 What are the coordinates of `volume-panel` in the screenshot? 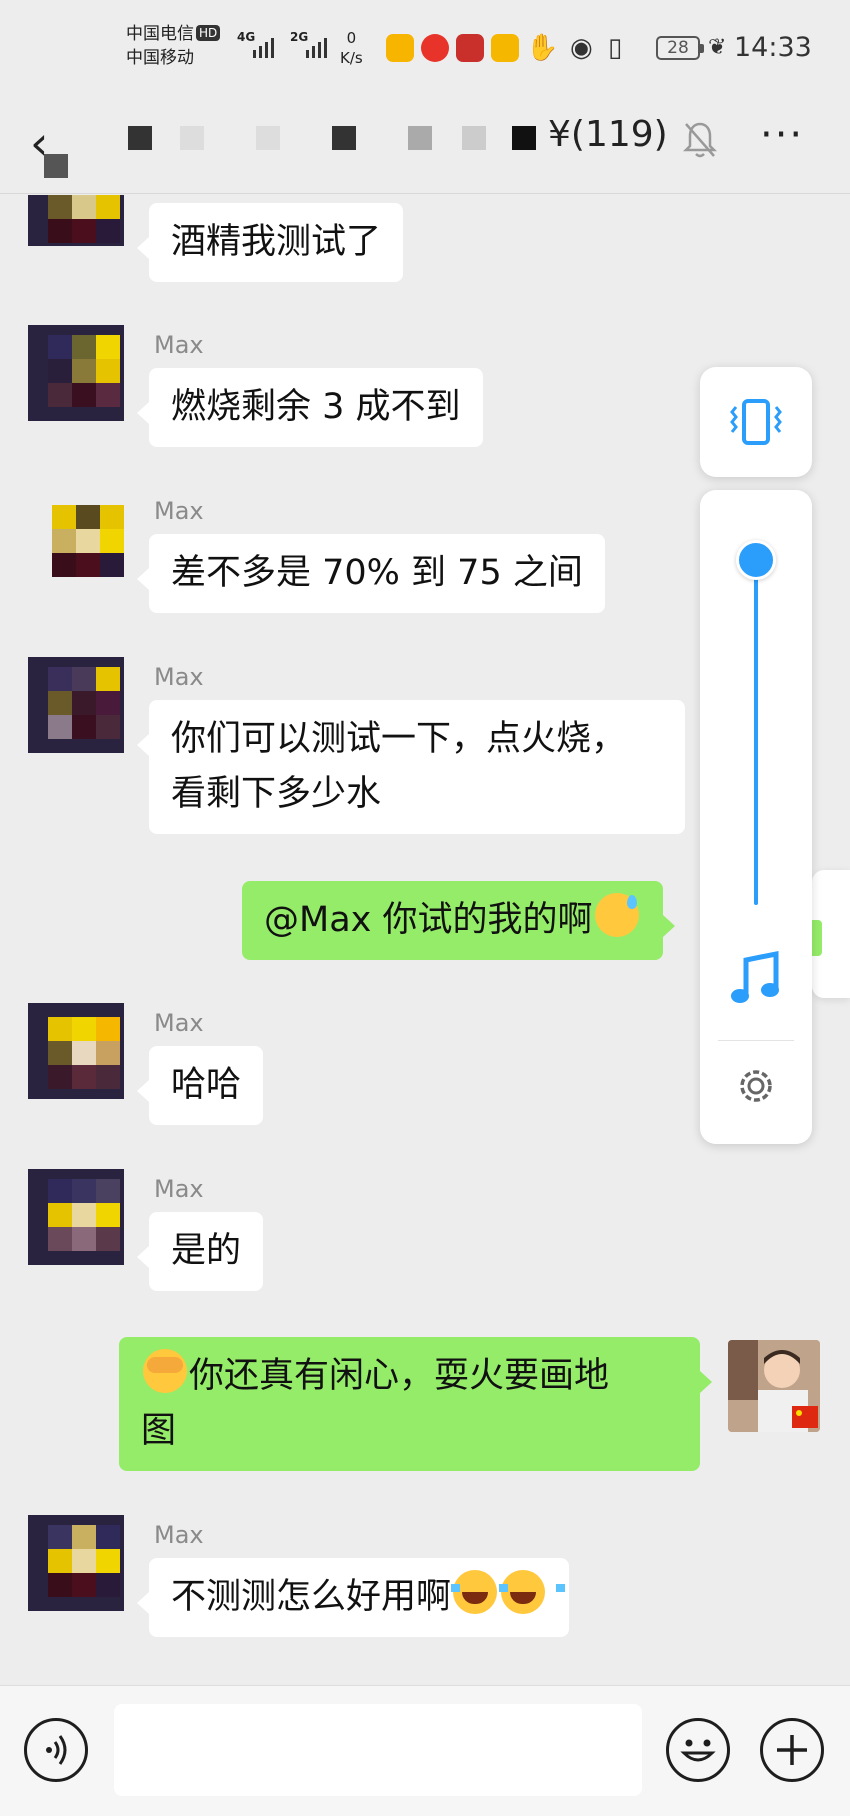 It's located at (756, 817).